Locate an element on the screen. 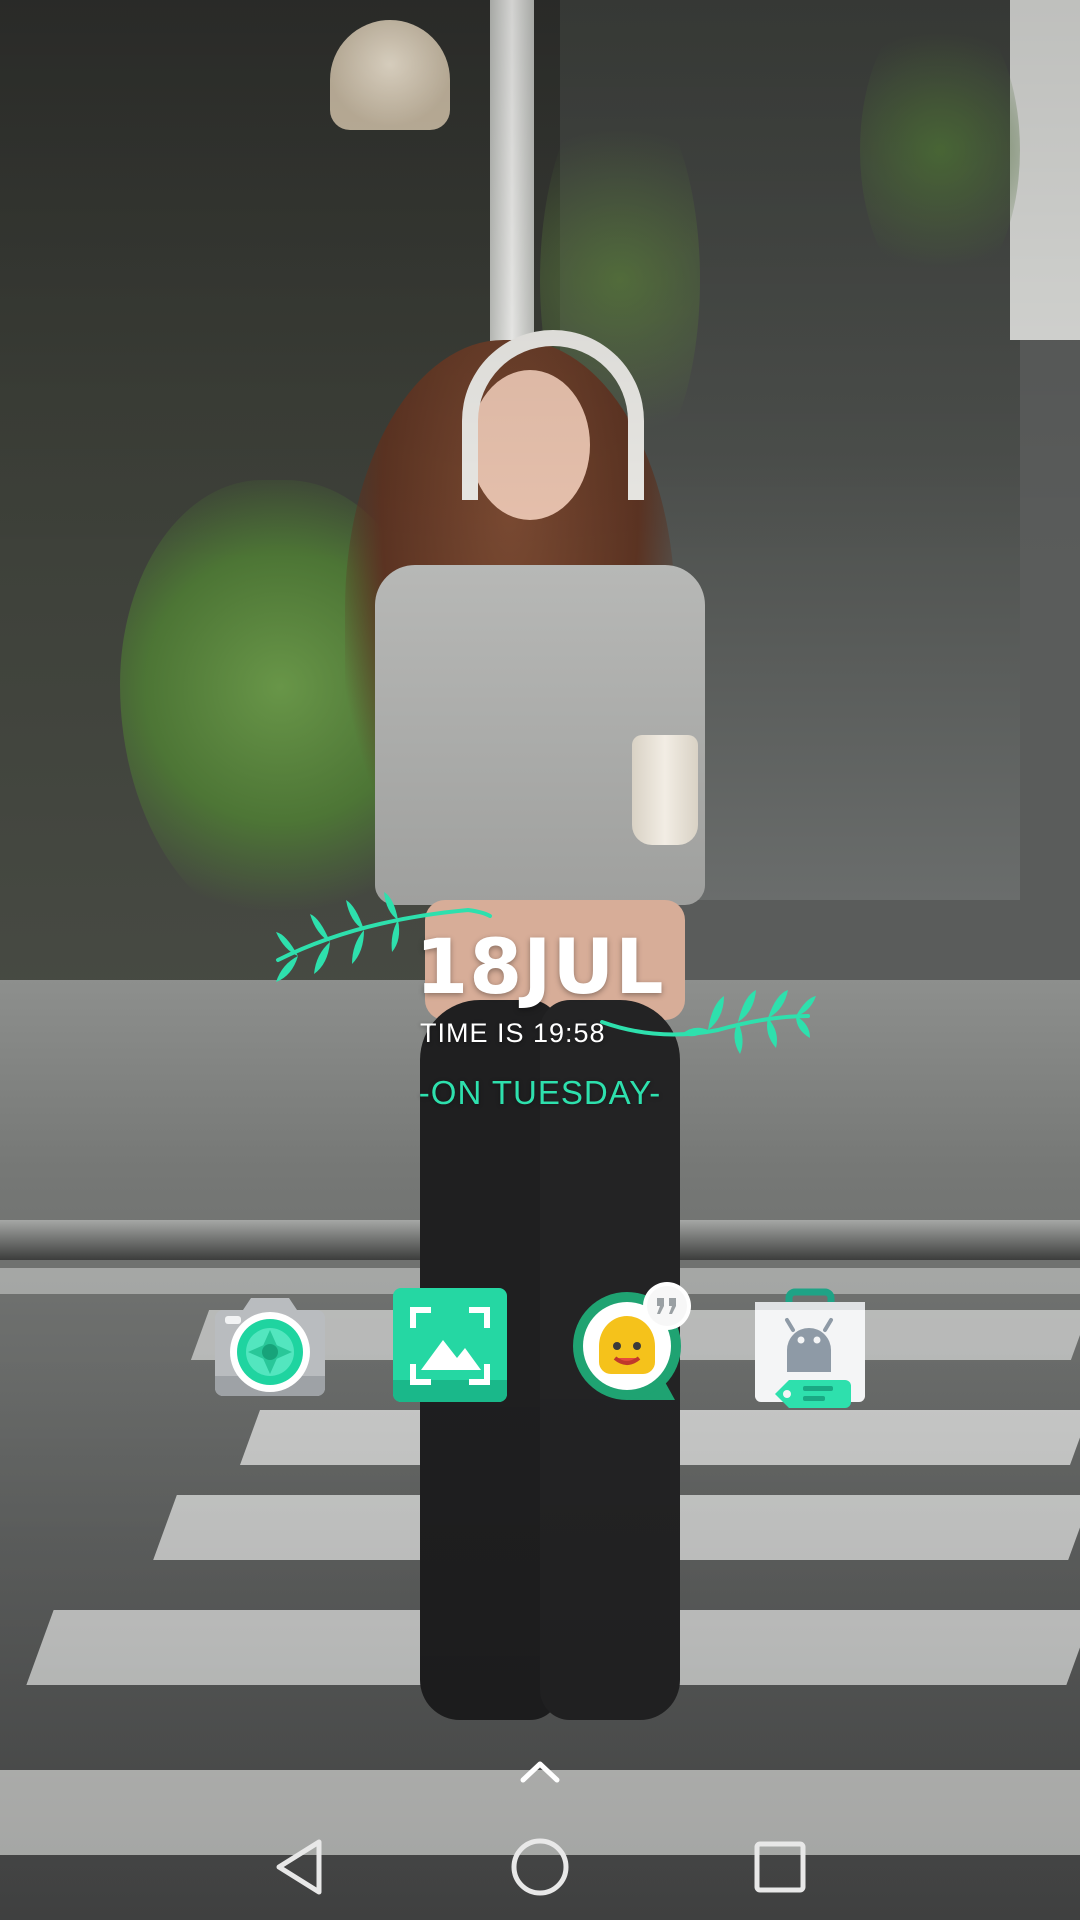 Image resolution: width=1080 pixels, height=1920 pixels. screenshot-gallery-icon is located at coordinates (450, 1345).